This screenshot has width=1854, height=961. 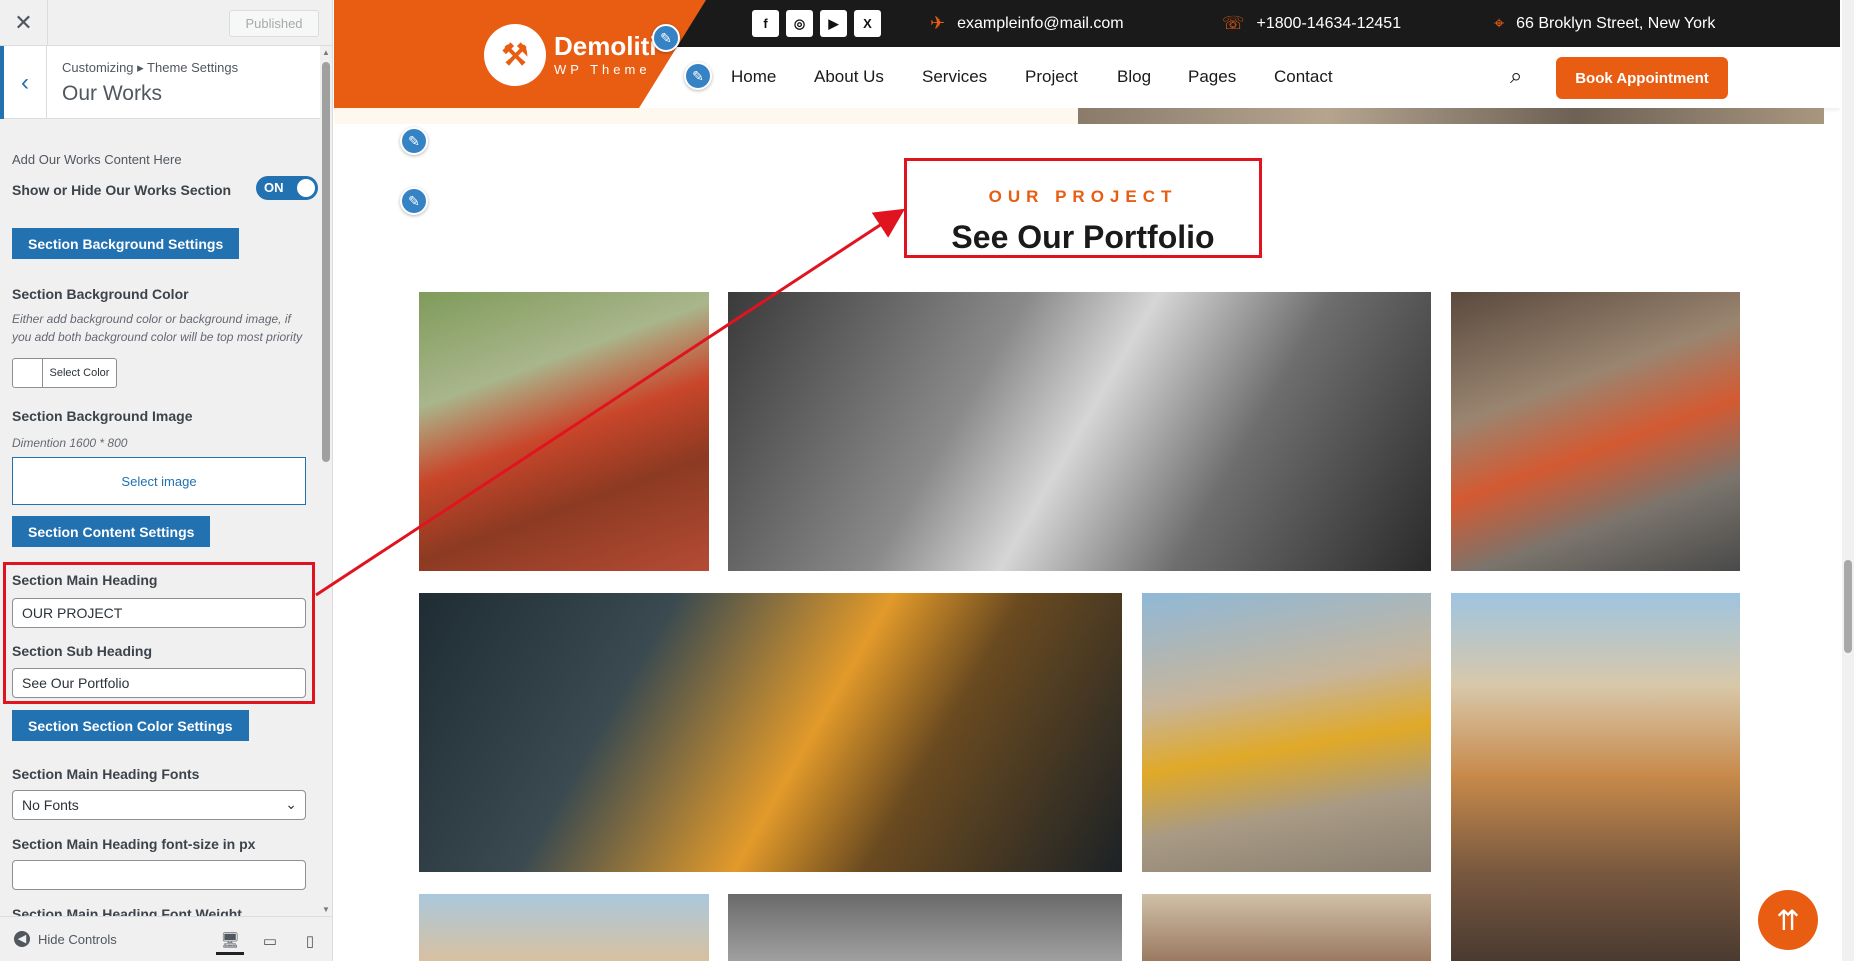 I want to click on sidebar-scroll-thumb, so click(x=326, y=262).